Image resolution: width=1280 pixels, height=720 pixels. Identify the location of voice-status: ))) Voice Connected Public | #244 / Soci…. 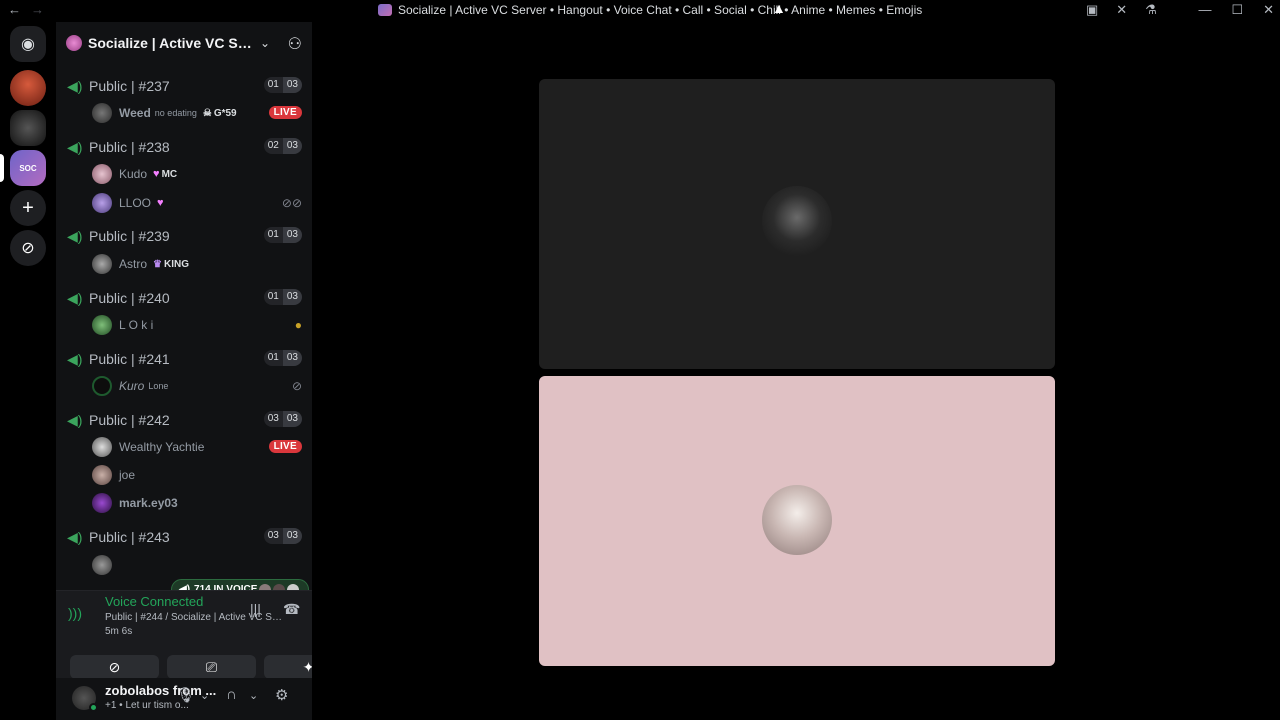
(184, 621).